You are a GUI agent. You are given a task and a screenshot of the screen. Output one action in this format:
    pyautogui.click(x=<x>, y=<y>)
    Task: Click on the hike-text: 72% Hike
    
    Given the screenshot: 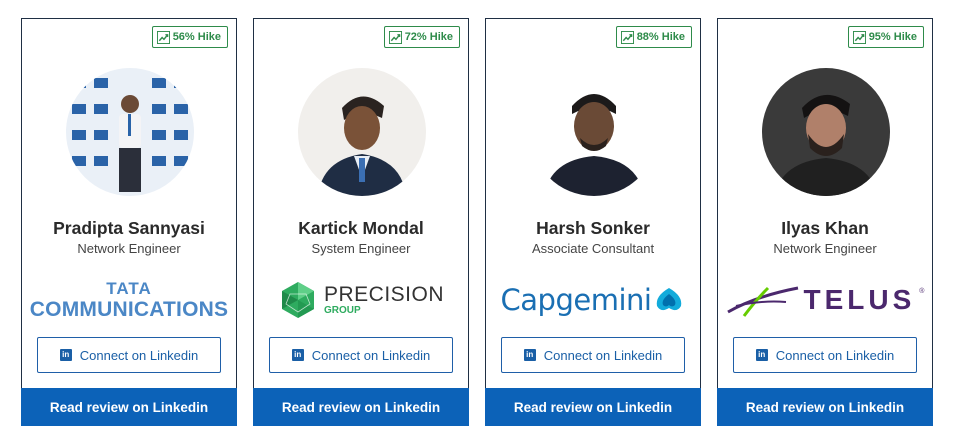 What is the action you would take?
    pyautogui.click(x=428, y=37)
    